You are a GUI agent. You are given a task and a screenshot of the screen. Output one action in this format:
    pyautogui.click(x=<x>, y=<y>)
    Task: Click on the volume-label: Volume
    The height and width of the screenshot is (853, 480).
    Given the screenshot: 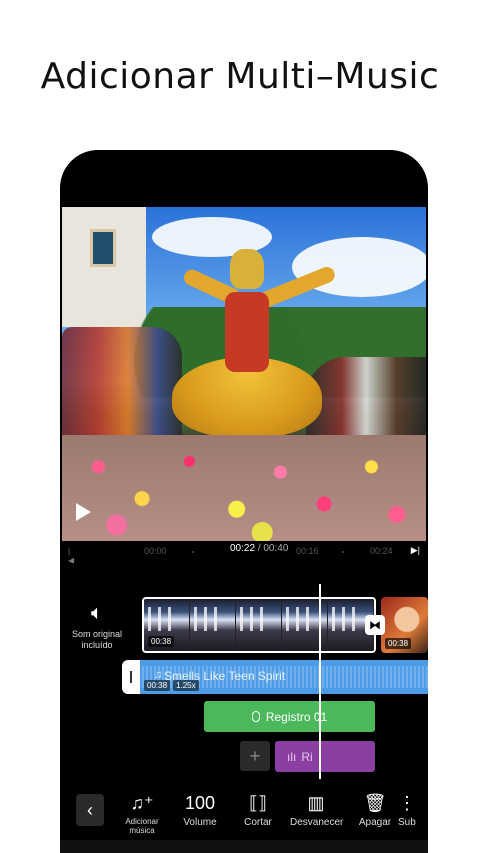 What is the action you would take?
    pyautogui.click(x=200, y=822)
    